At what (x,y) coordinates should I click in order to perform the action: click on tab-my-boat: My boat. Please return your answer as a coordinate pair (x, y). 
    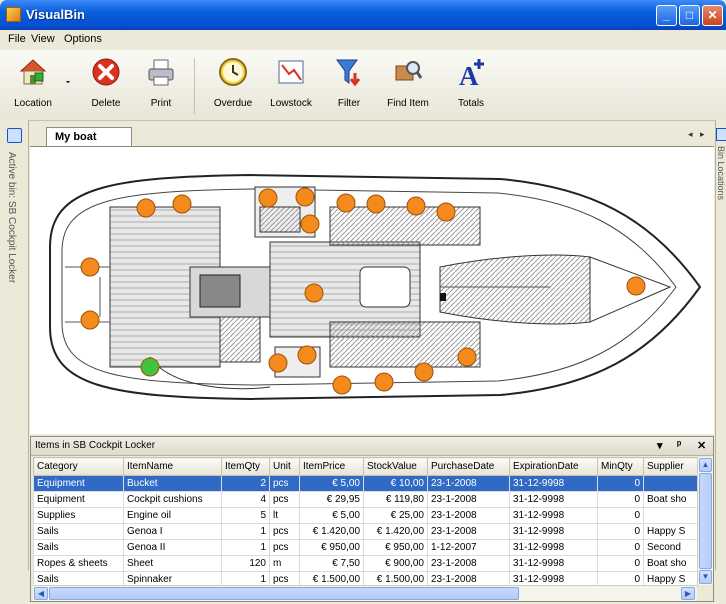
    Looking at the image, I should click on (89, 136).